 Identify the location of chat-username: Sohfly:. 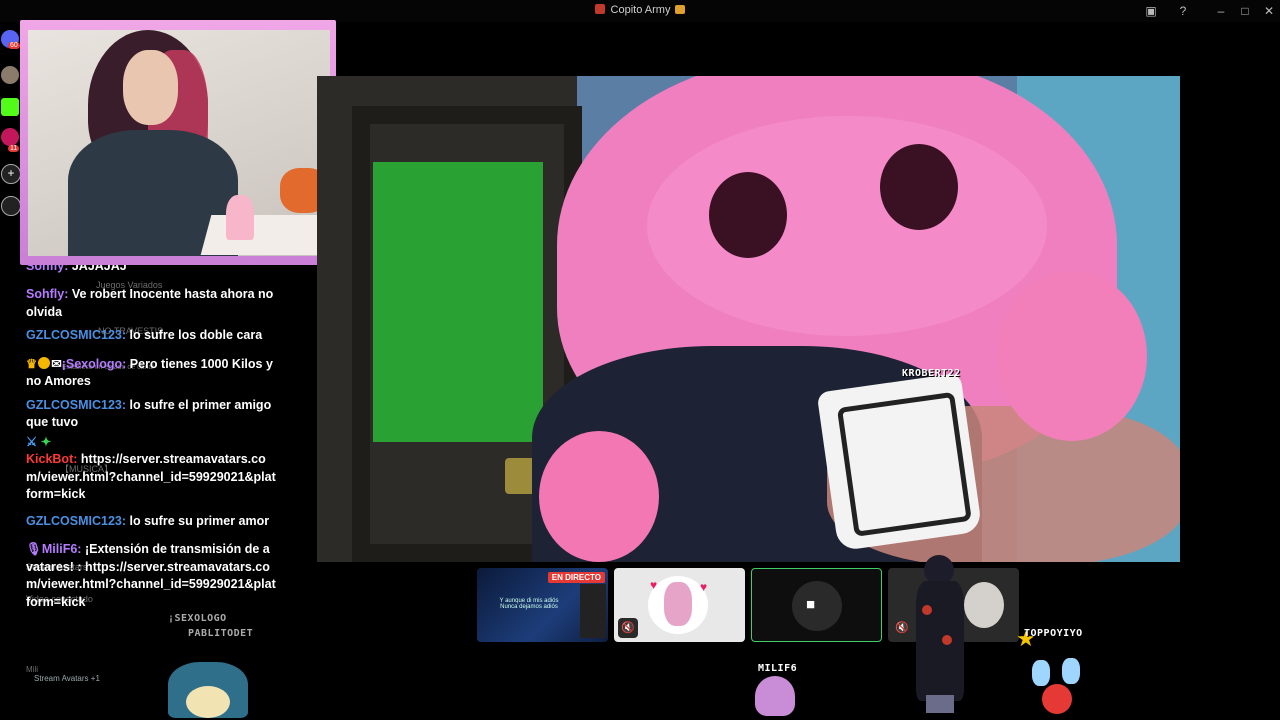
(47, 294).